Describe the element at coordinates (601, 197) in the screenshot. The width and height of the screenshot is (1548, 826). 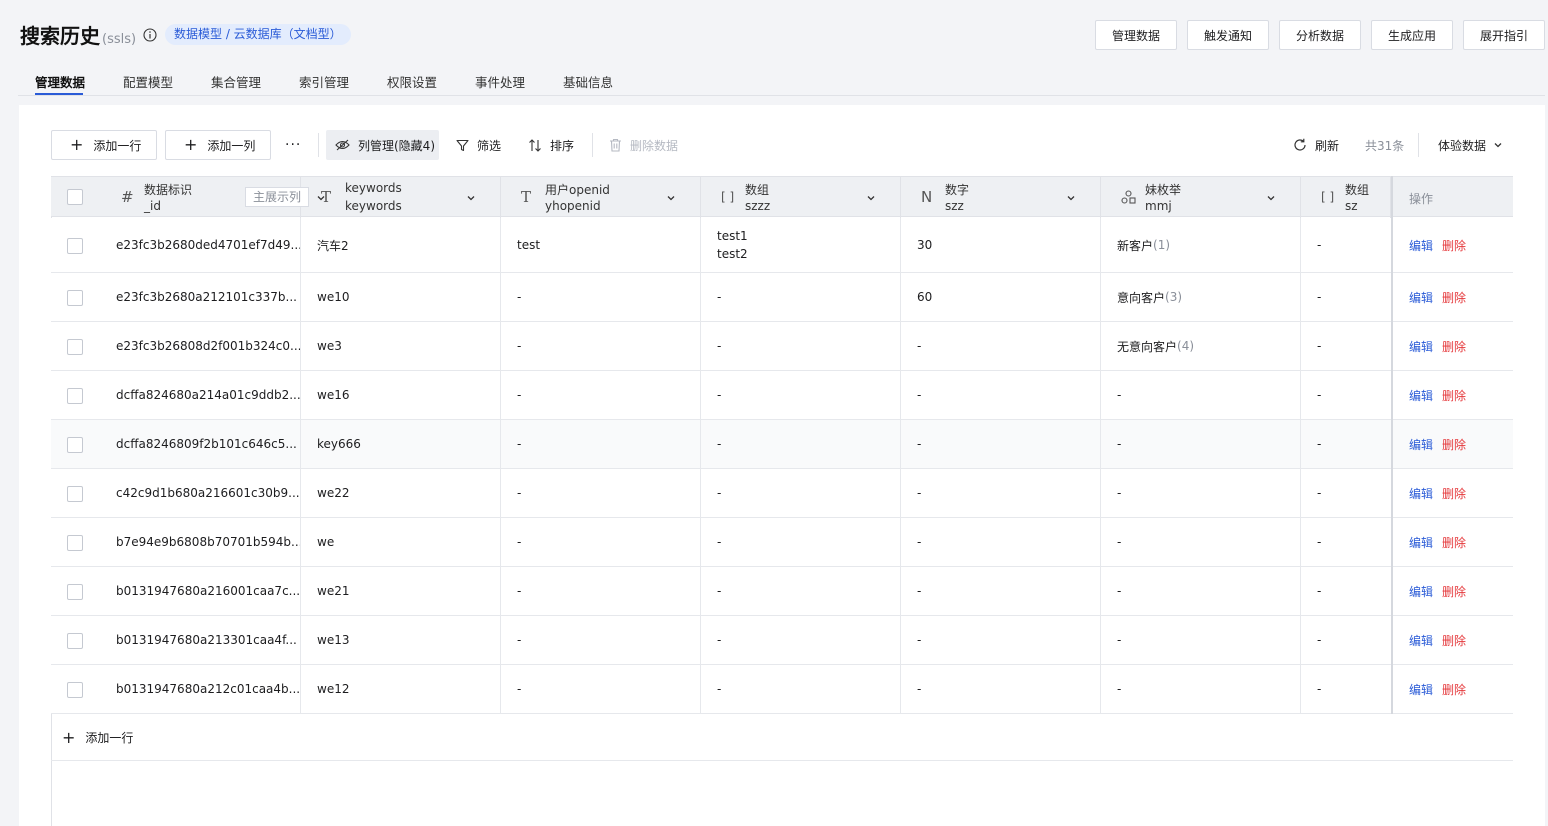
I see `column-header-openid: T 用户openid yhopenid` at that location.